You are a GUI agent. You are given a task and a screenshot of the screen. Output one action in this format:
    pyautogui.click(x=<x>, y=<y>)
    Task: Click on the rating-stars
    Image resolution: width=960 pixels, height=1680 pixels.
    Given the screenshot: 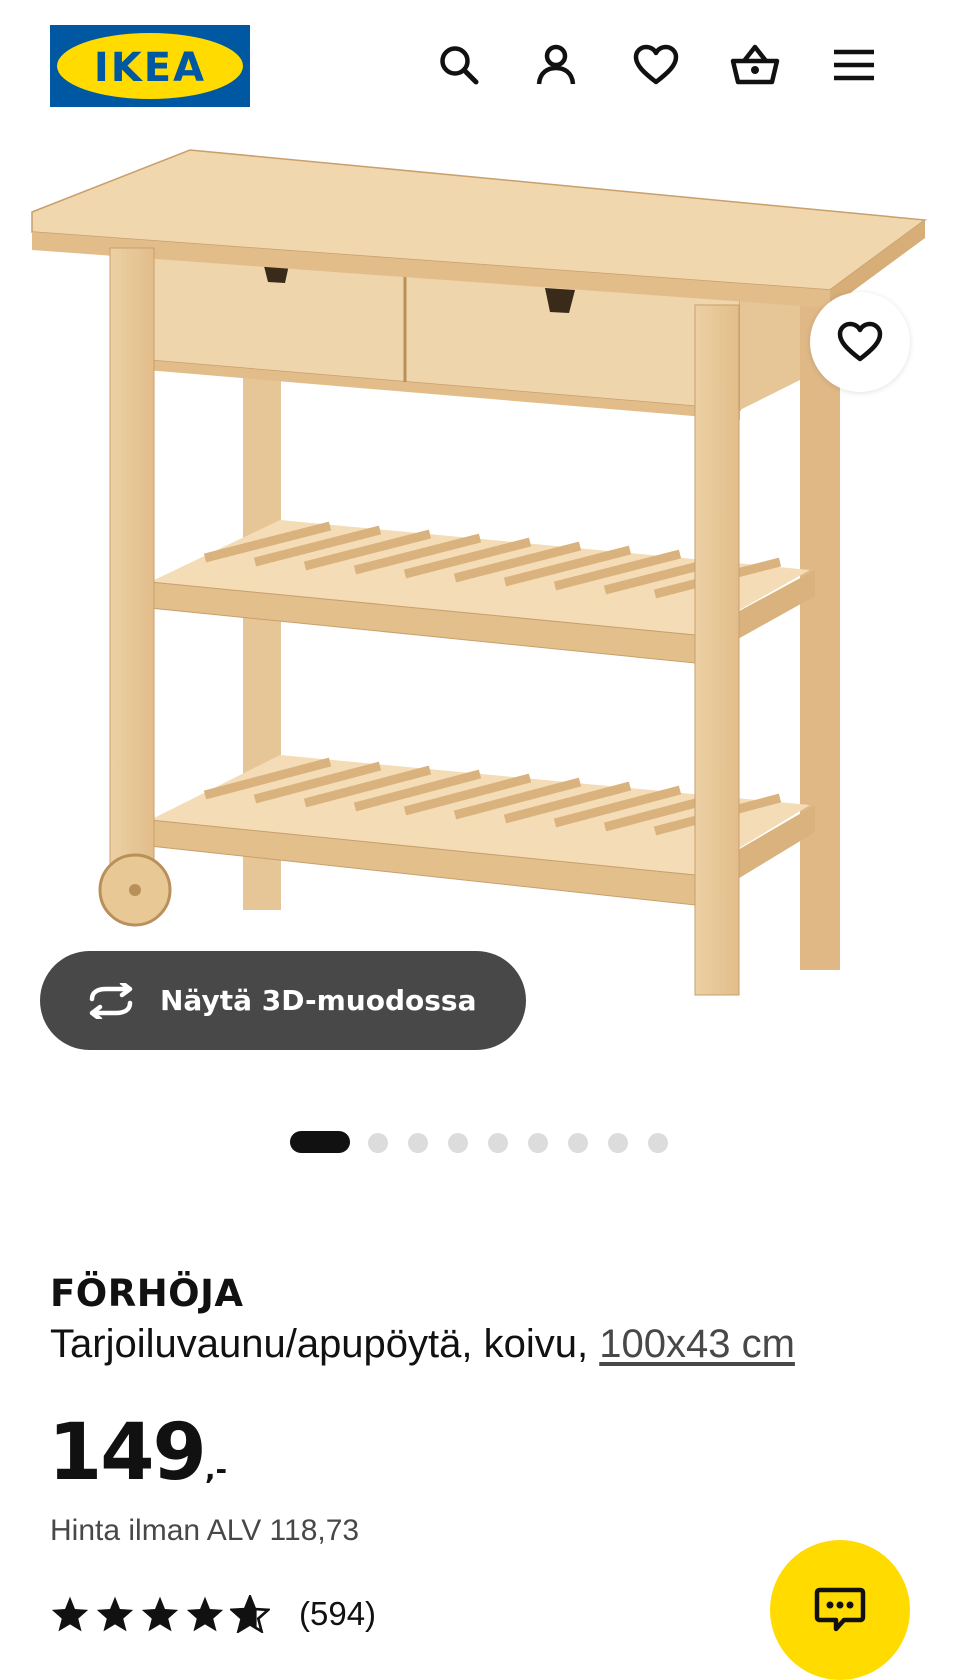 What is the action you would take?
    pyautogui.click(x=160, y=1614)
    